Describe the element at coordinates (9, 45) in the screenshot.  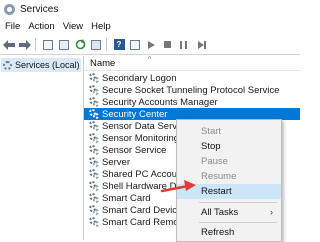
I see `back-icon` at that location.